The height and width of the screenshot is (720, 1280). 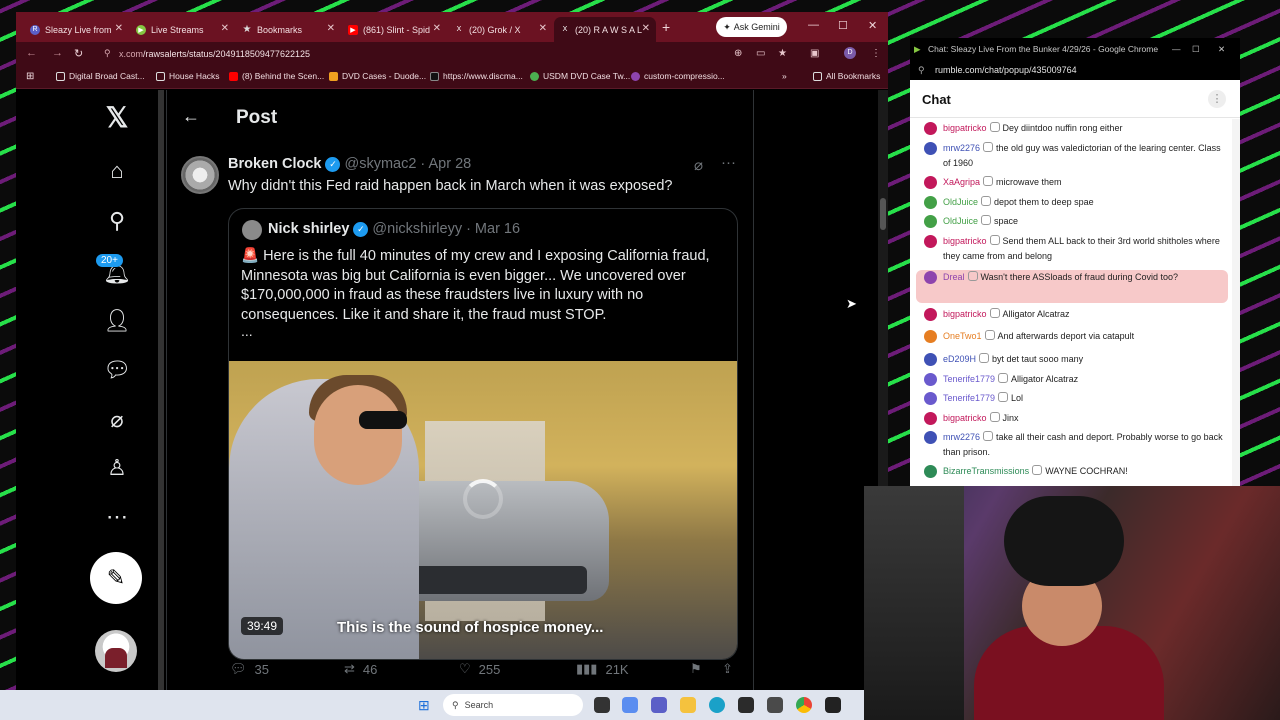 I want to click on chat-username: Dreal, so click(x=954, y=277).